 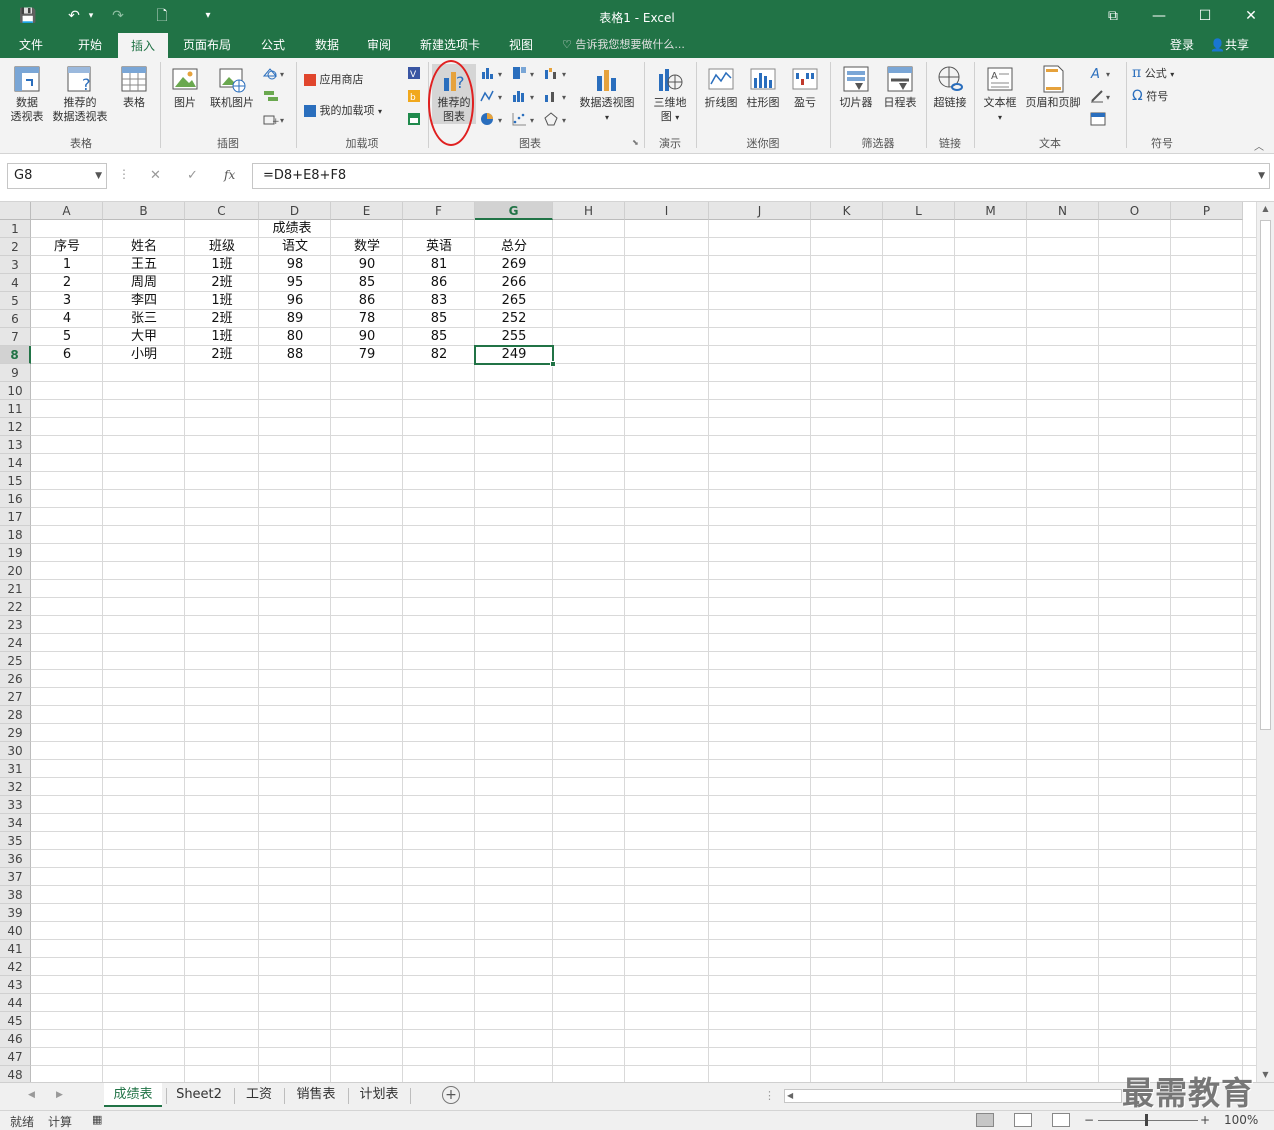 I want to click on recommended-charts-button: ? 推荐的 图表, so click(x=454, y=94).